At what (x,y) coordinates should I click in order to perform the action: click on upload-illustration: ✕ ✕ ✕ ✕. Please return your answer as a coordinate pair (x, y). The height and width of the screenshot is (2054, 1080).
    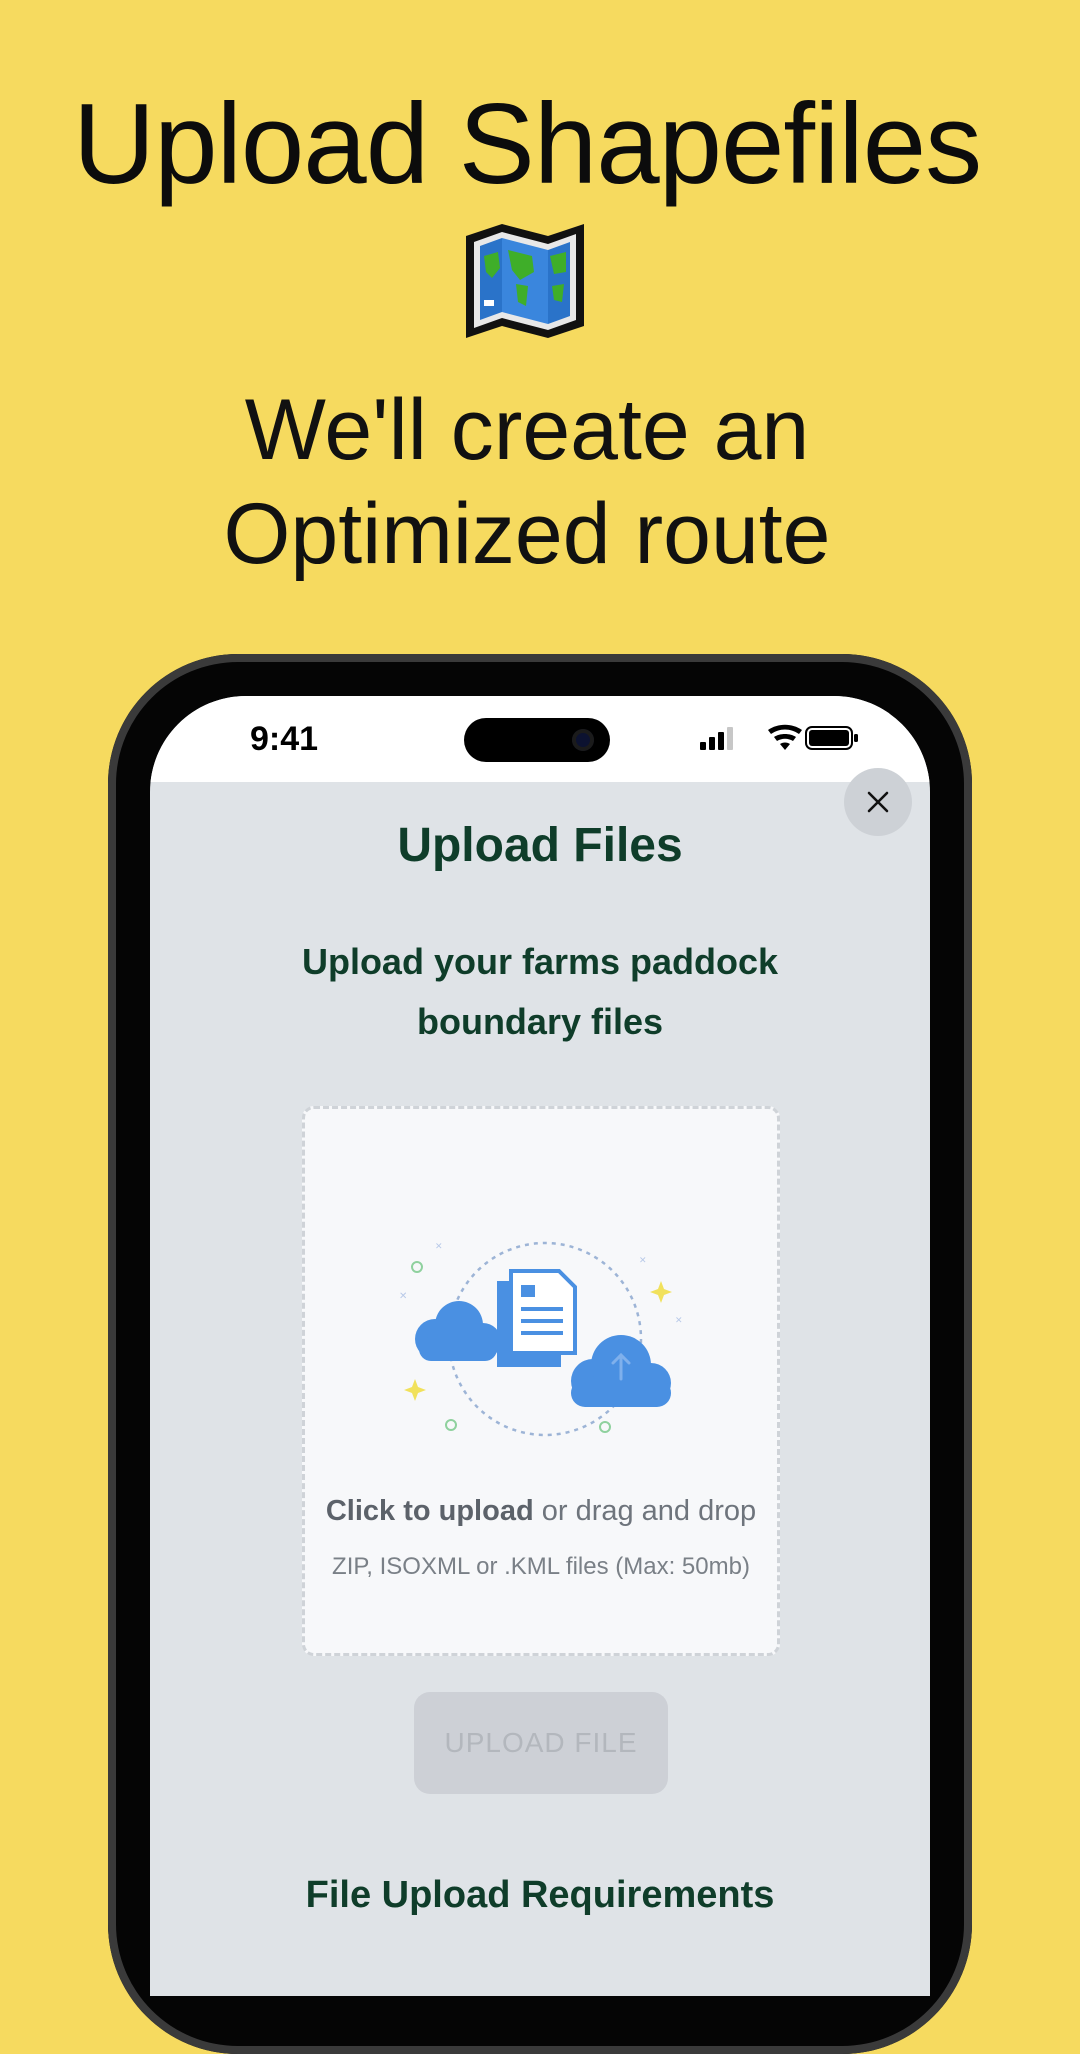
    Looking at the image, I should click on (541, 1339).